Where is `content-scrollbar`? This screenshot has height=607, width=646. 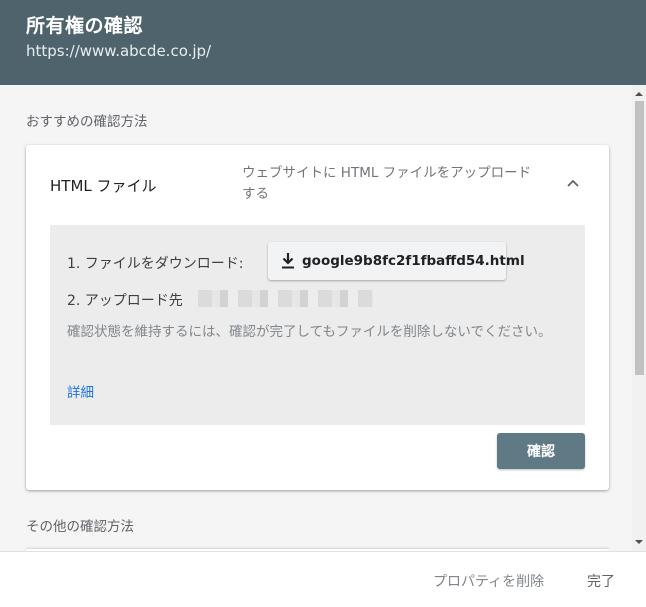 content-scrollbar is located at coordinates (639, 318).